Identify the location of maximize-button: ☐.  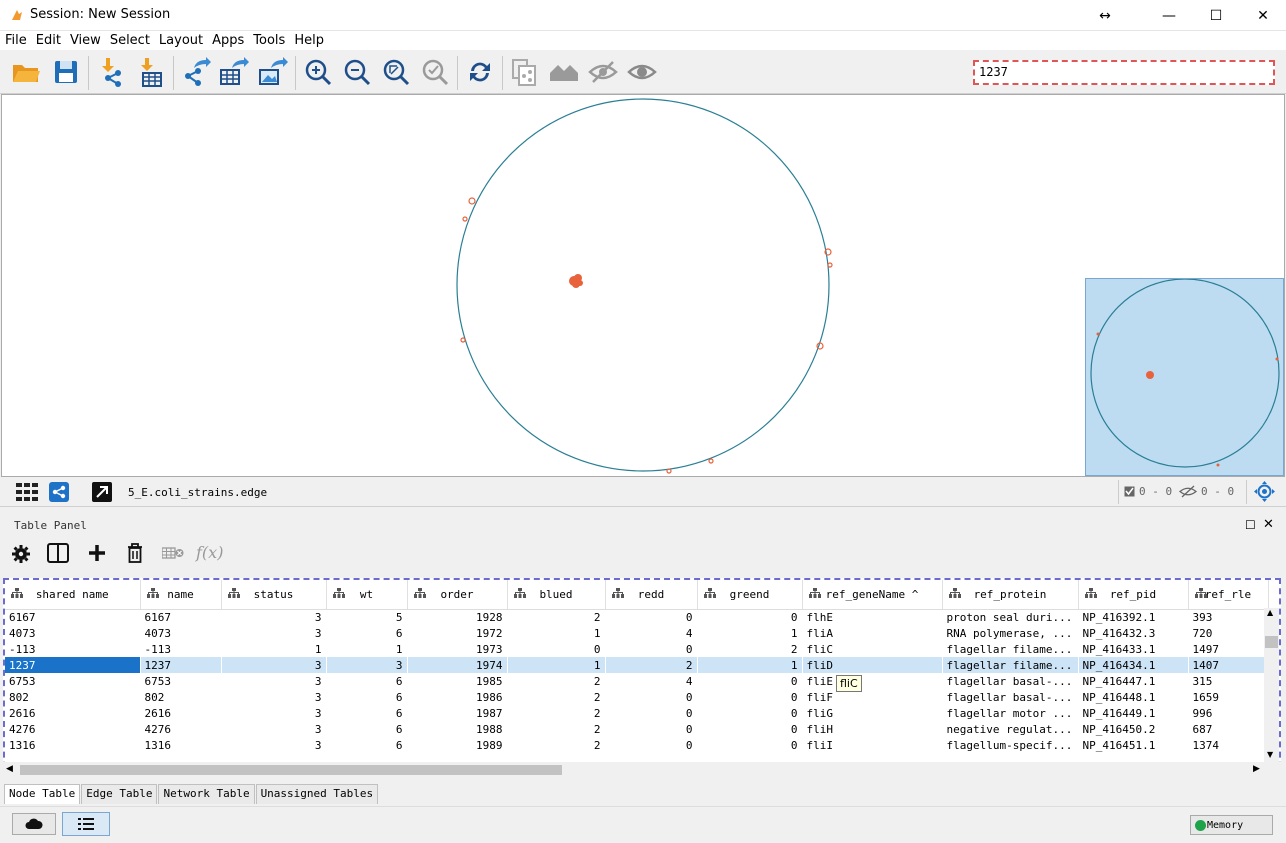
(1216, 15).